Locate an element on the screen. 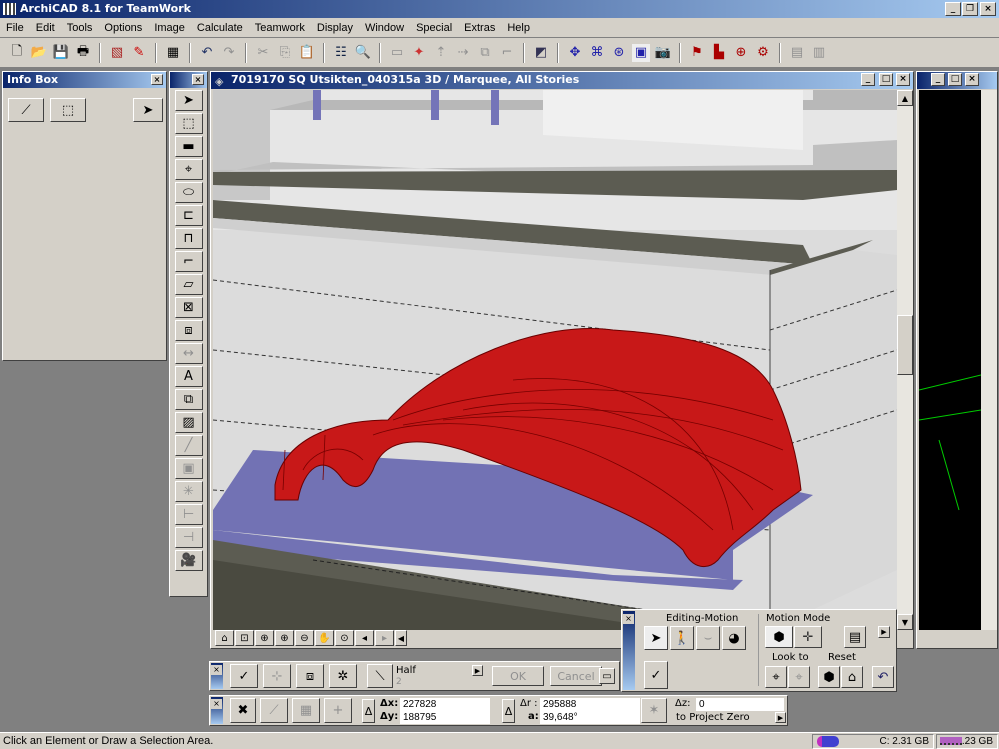 This screenshot has height=749, width=999. cut-icon: ✂ is located at coordinates (263, 53).